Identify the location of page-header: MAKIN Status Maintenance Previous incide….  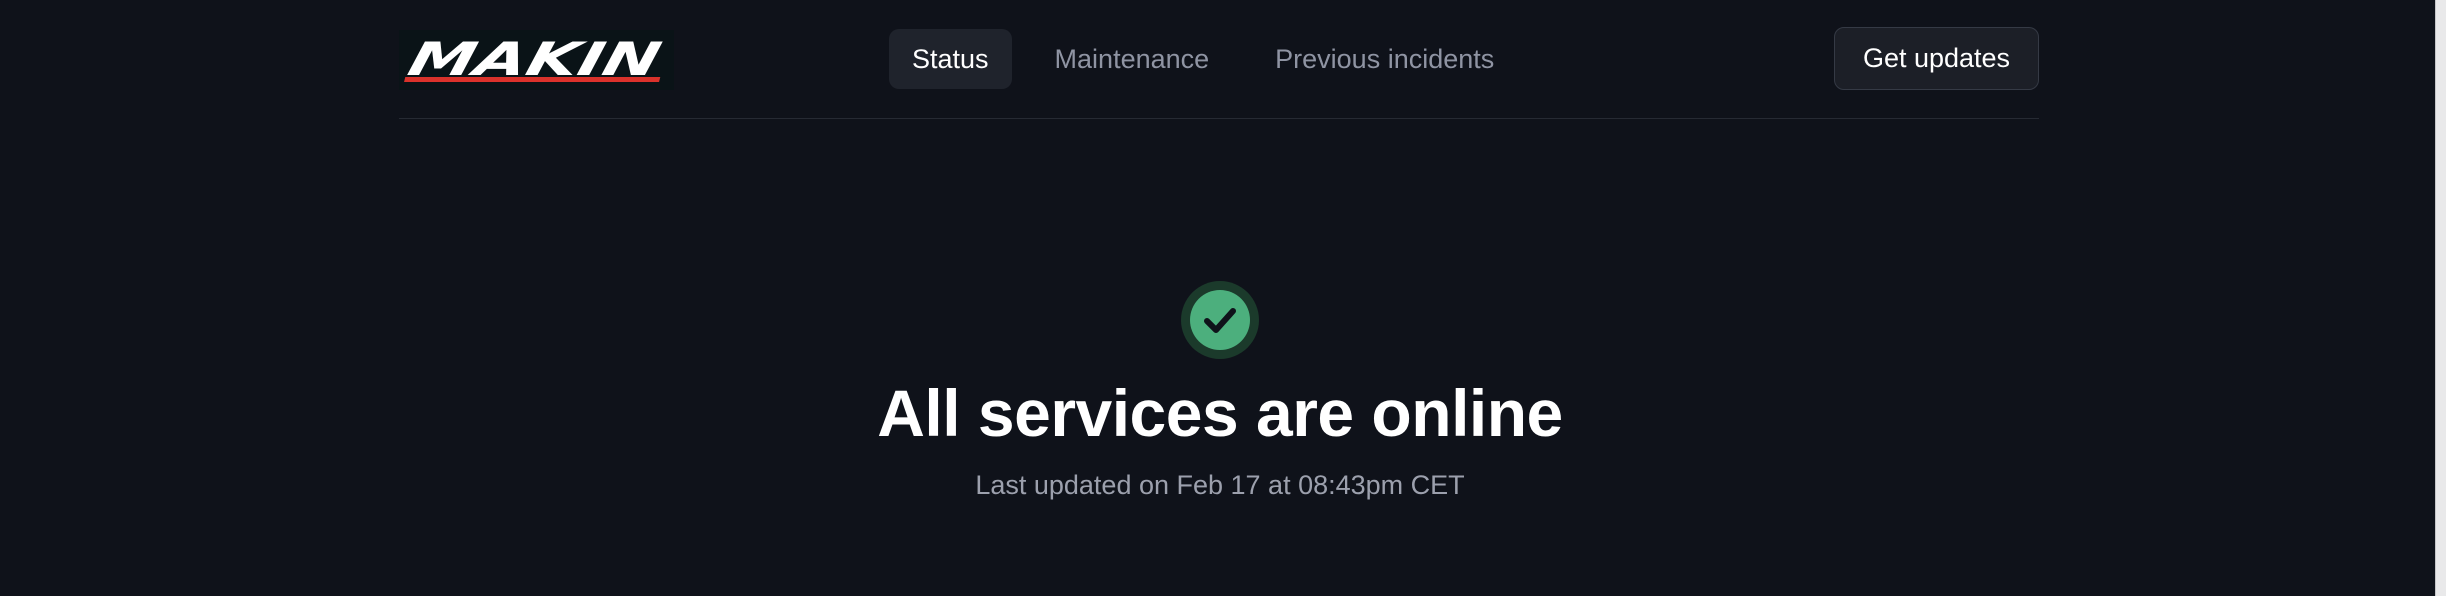
(1219, 59).